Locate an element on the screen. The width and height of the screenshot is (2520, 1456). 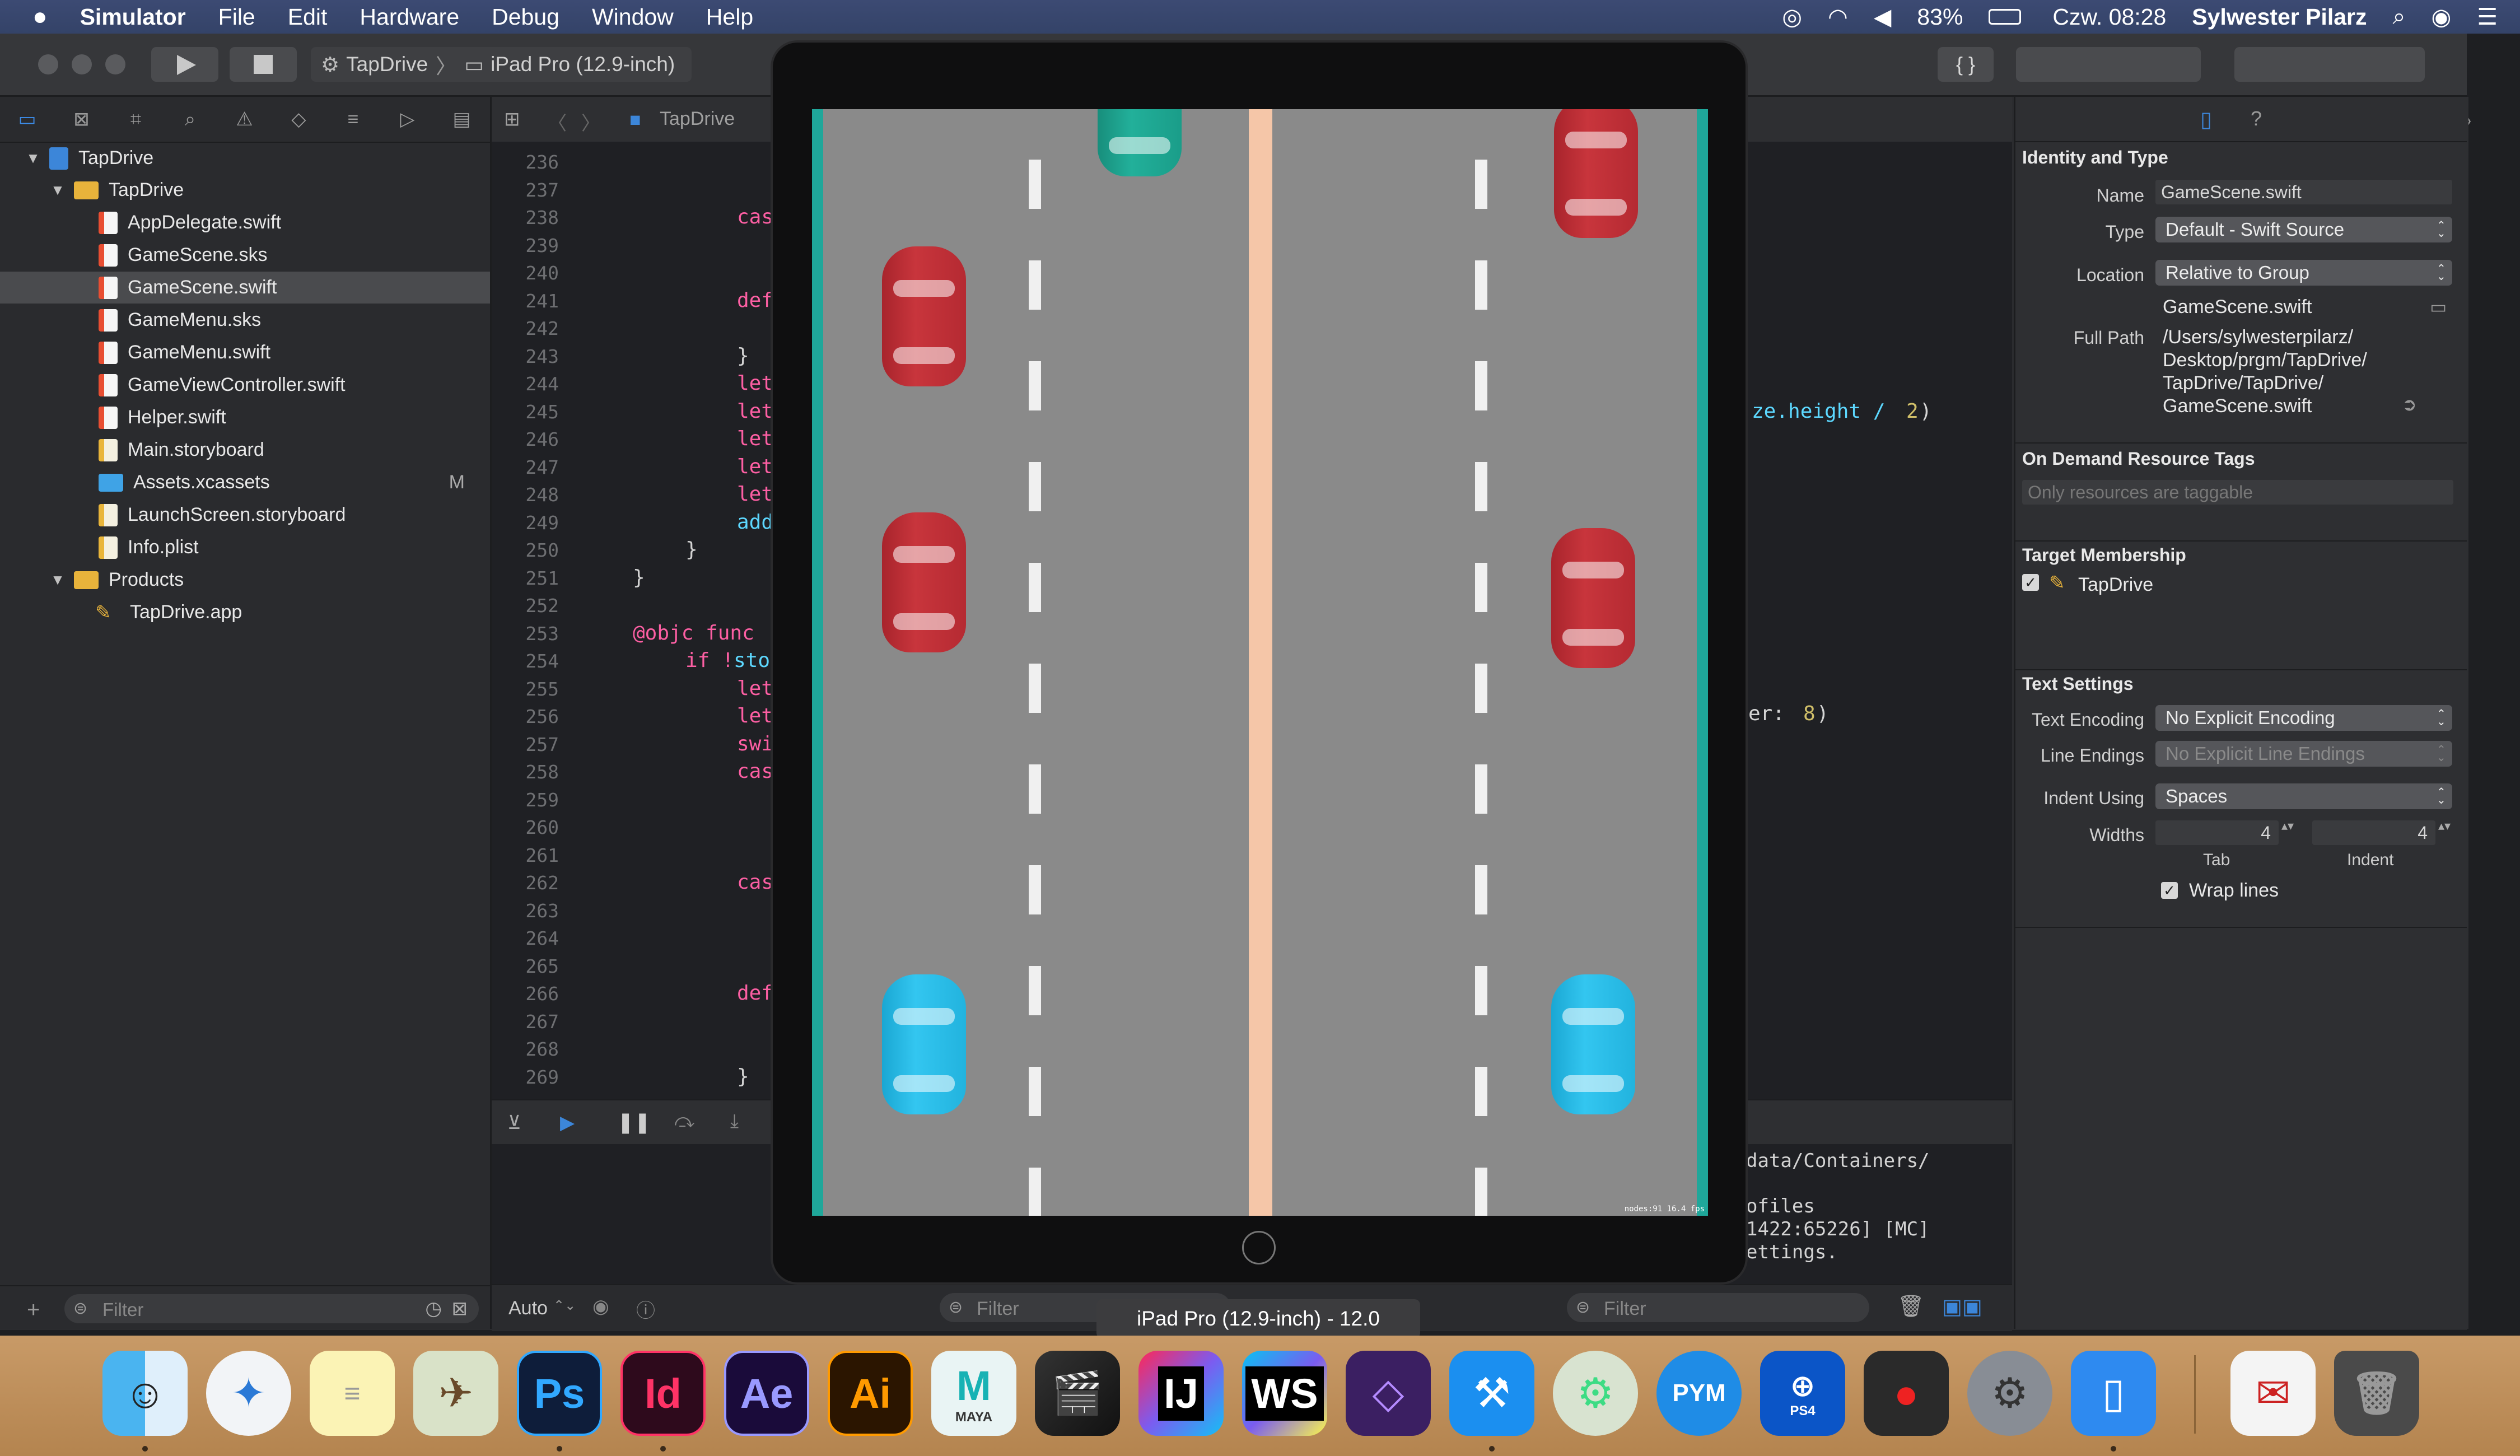
tree-item-file: LaunchScreen.storyboard is located at coordinates (245, 515).